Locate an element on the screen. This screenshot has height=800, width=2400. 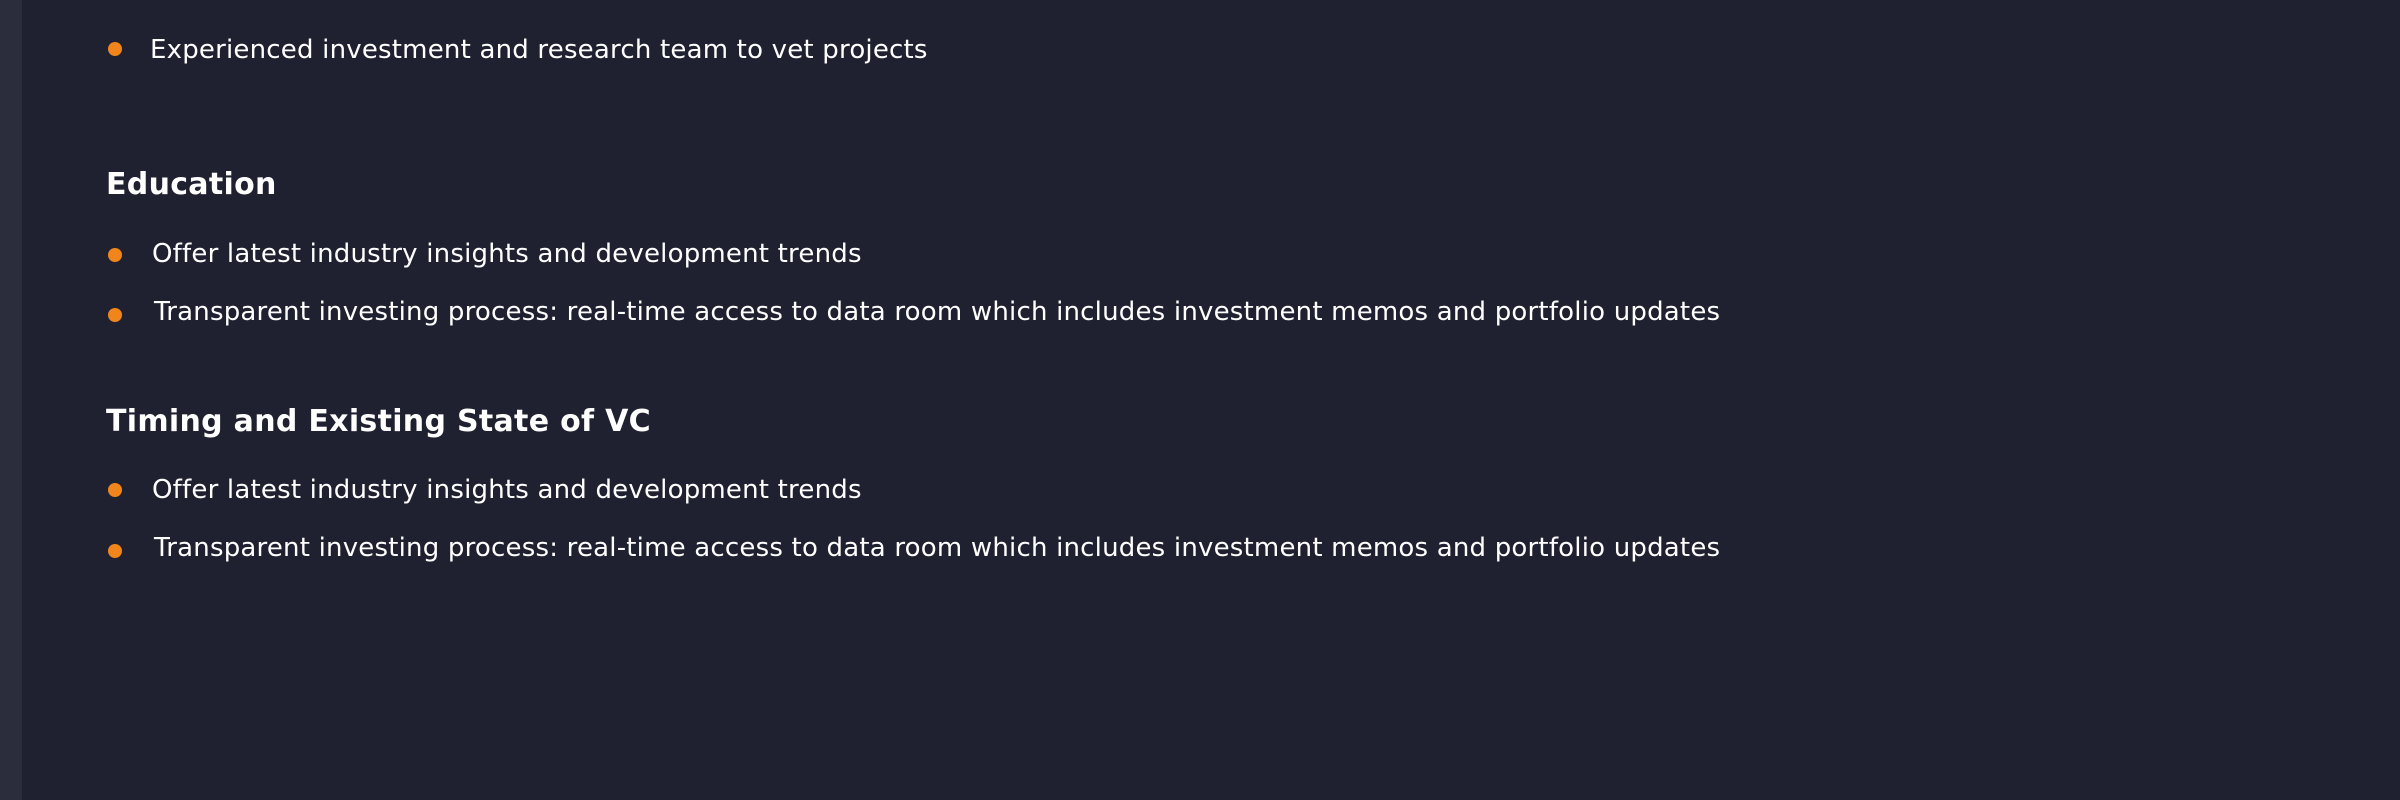
section-heading-education: Education is located at coordinates (191, 184).